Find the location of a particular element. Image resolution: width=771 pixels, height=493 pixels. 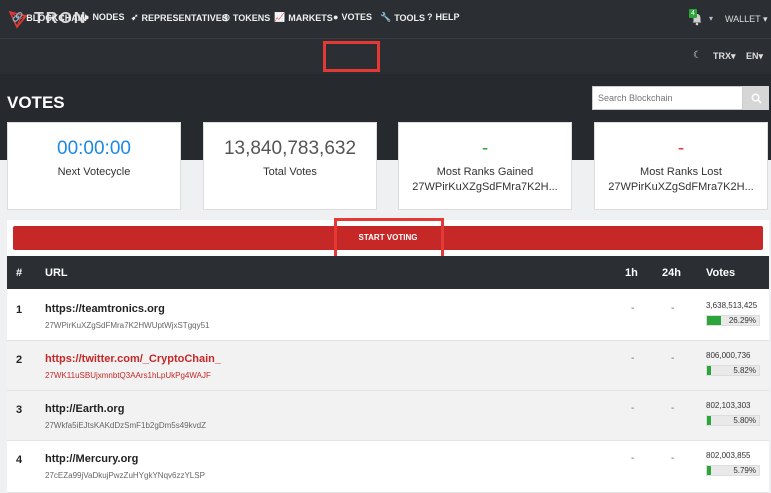

vote-share-bar: 5.79% is located at coordinates (733, 470).